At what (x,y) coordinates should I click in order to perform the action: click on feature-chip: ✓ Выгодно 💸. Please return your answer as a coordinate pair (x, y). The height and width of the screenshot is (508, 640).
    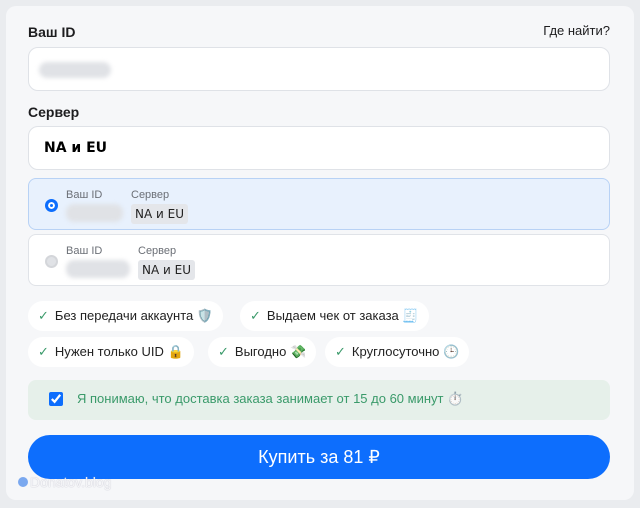
    Looking at the image, I should click on (262, 352).